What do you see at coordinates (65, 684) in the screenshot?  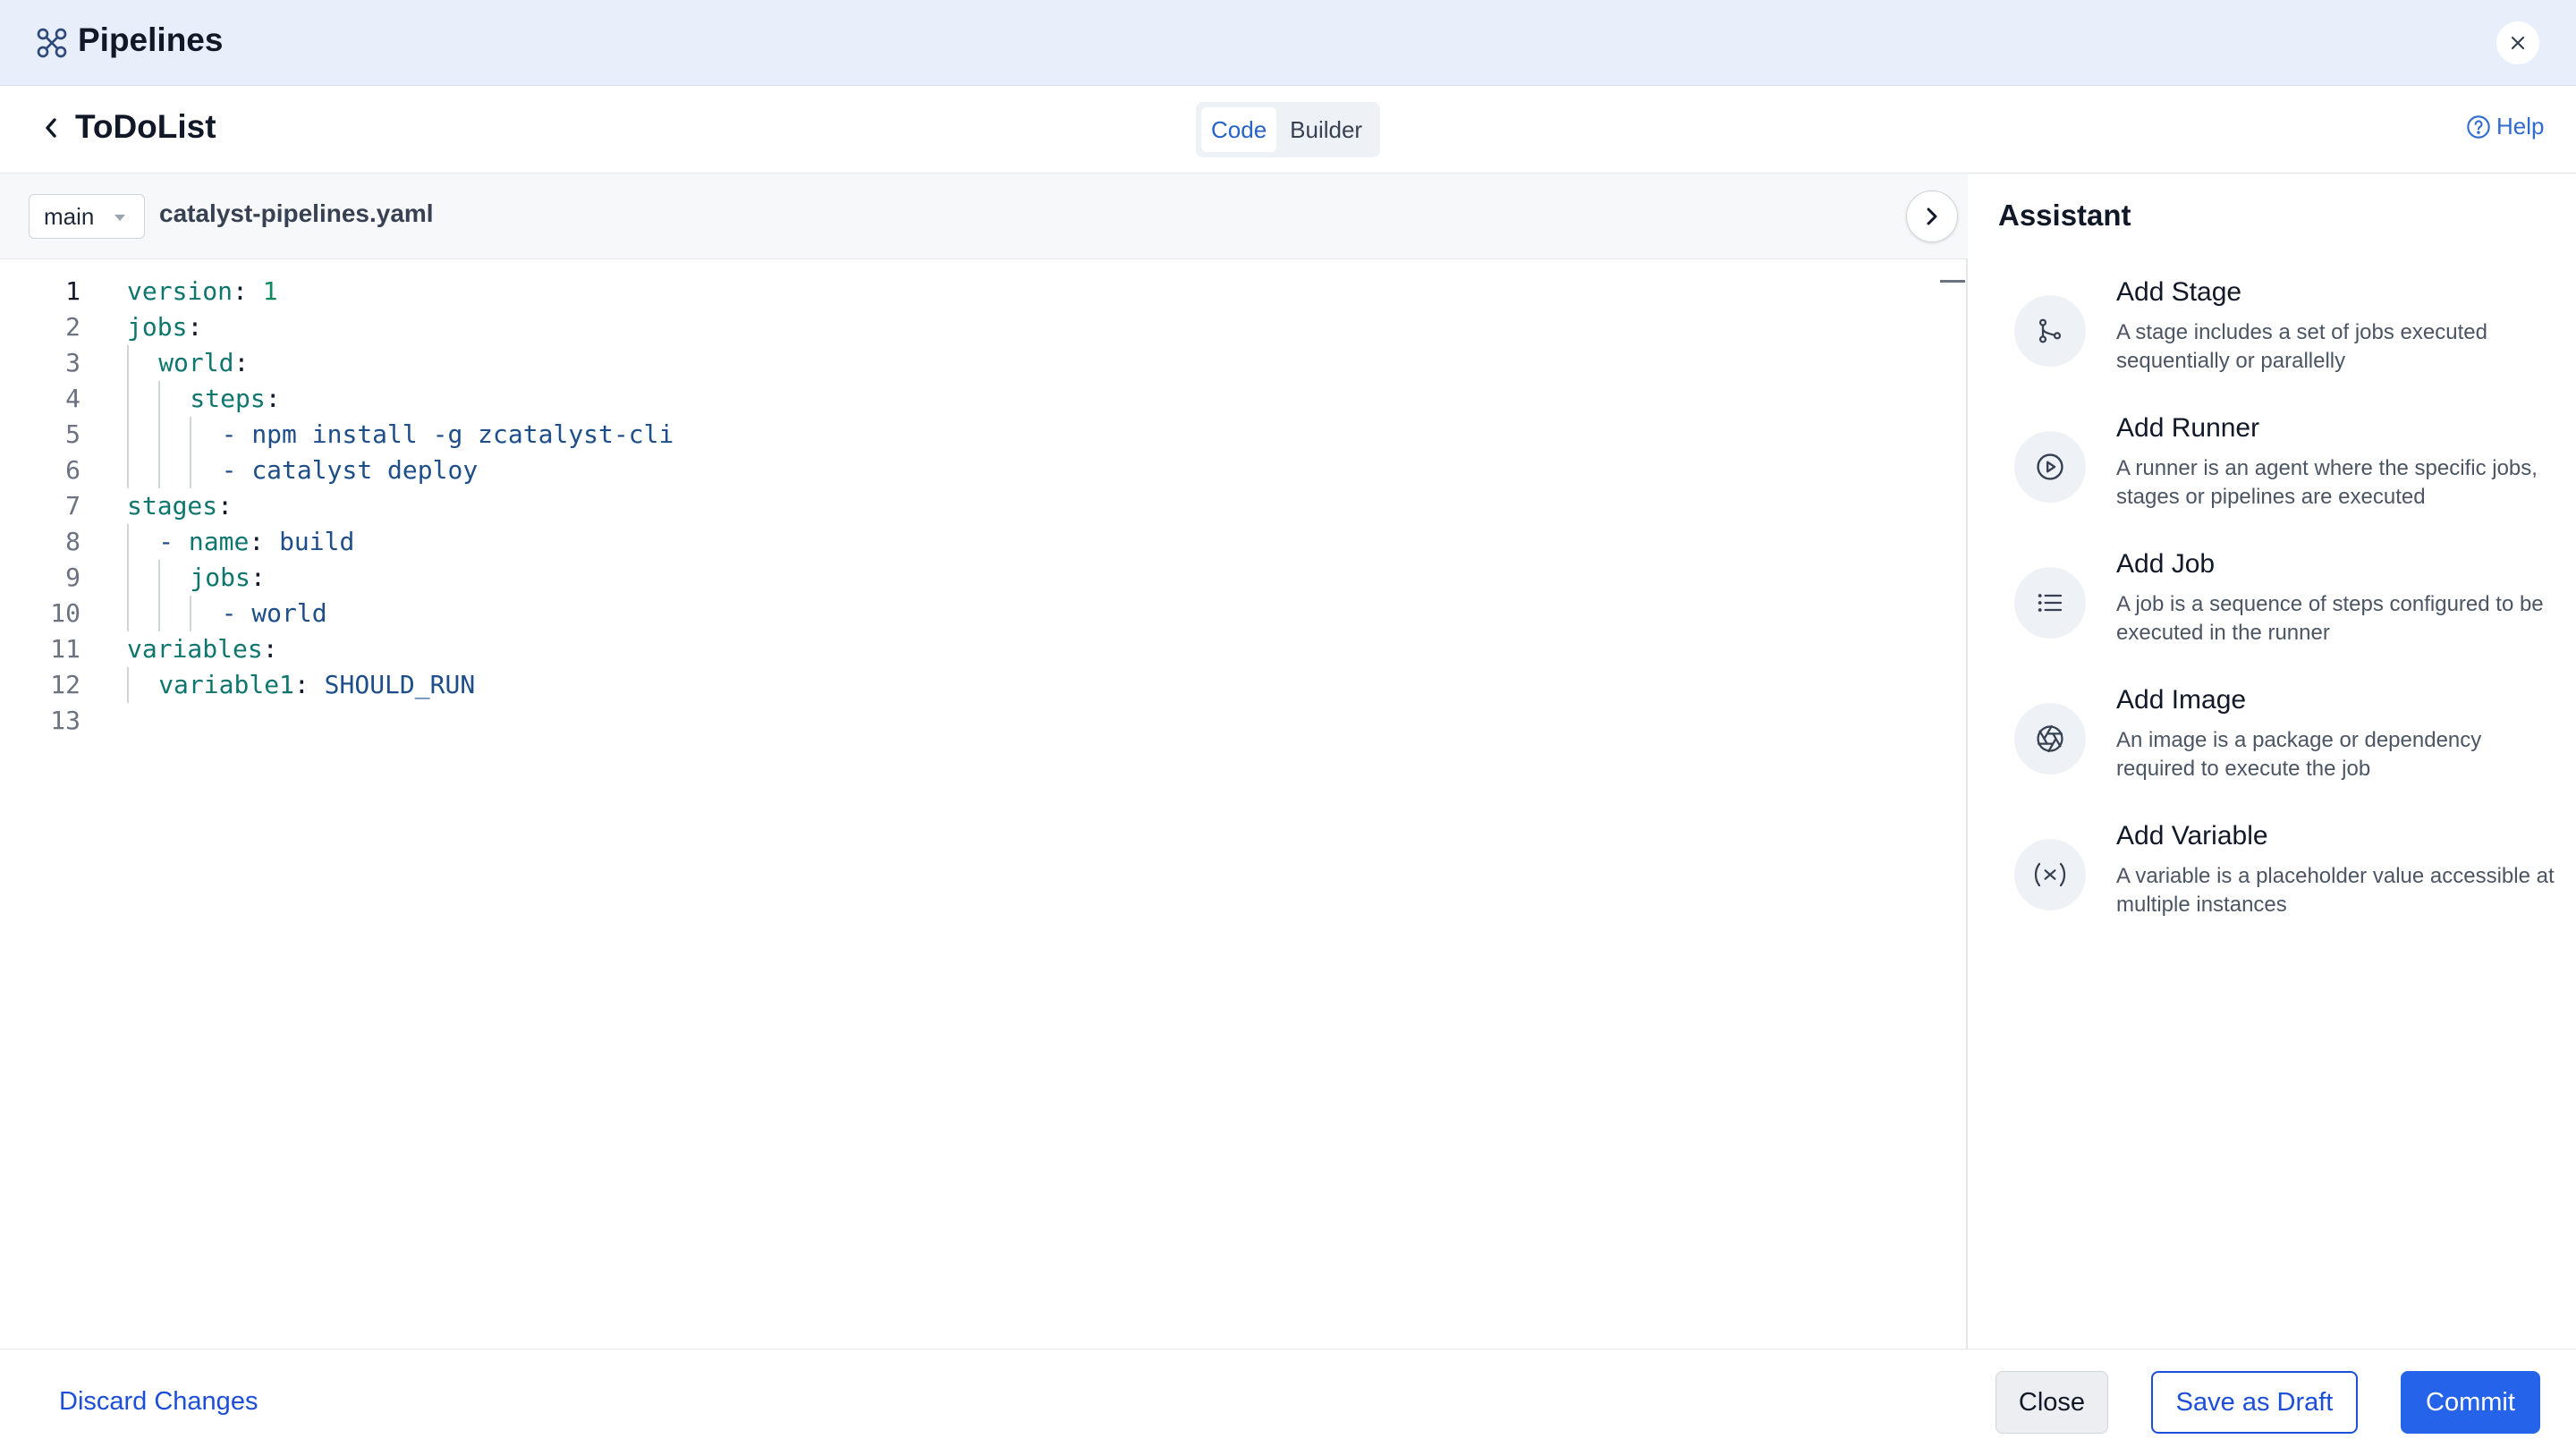 I see `line-number: 12` at bounding box center [65, 684].